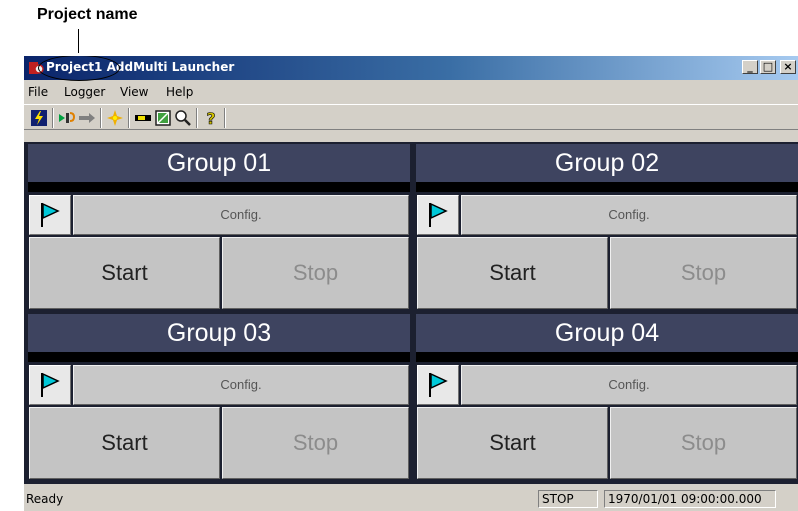  Describe the element at coordinates (115, 118) in the screenshot. I see `sparkle-icon` at that location.